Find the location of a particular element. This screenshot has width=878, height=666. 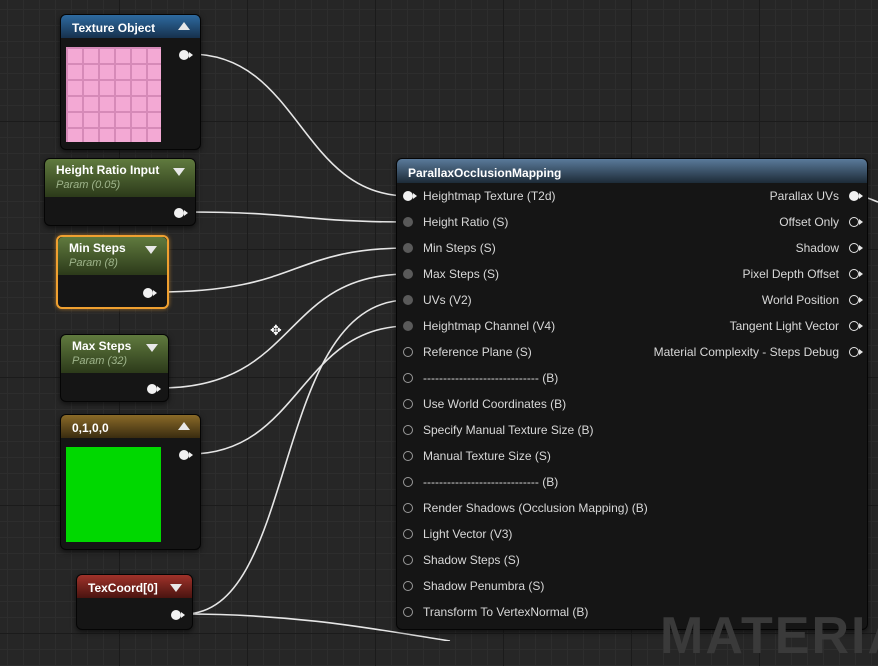

pom-output-1: Offset Only is located at coordinates (821, 222).